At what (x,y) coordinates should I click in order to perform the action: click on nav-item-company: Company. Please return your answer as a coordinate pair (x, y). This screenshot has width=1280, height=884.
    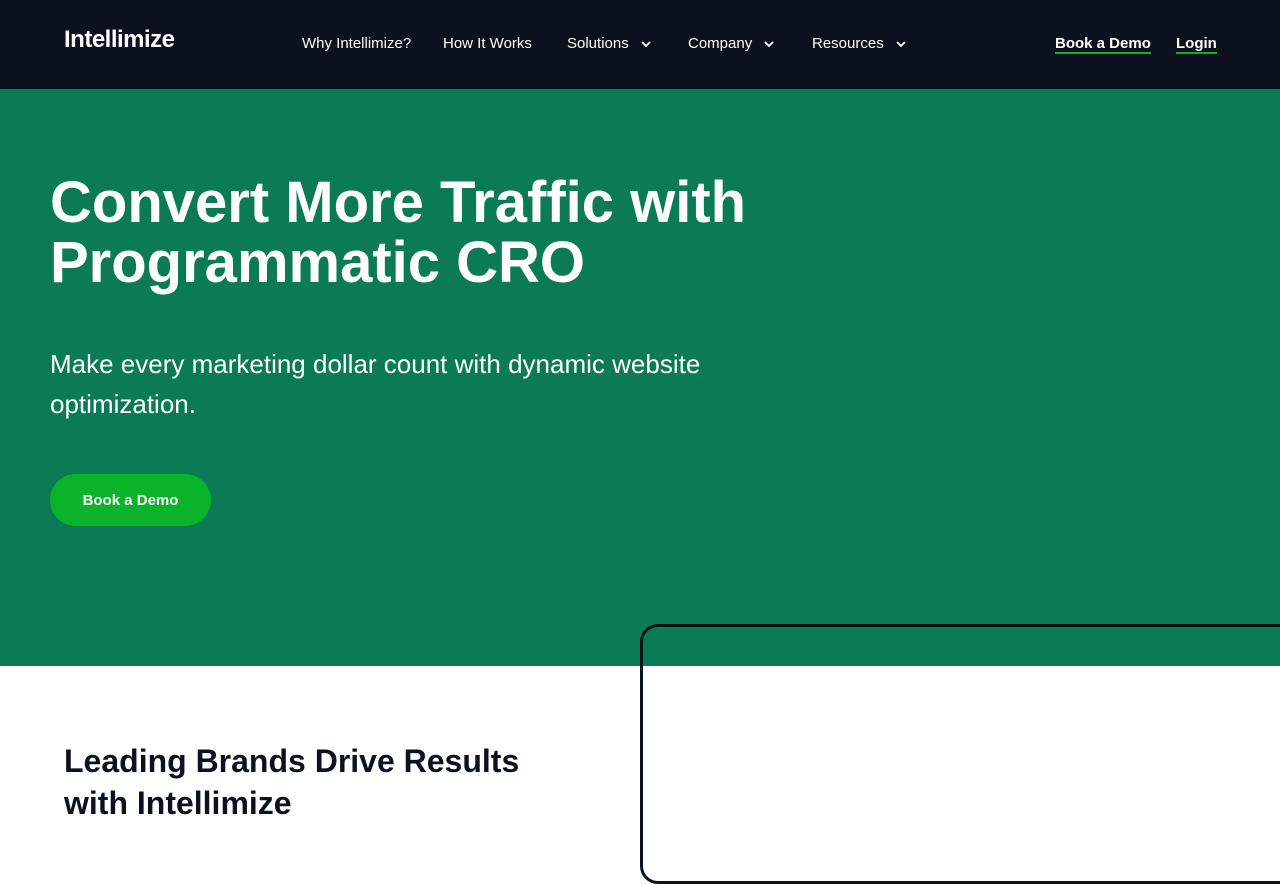
    Looking at the image, I should click on (732, 43).